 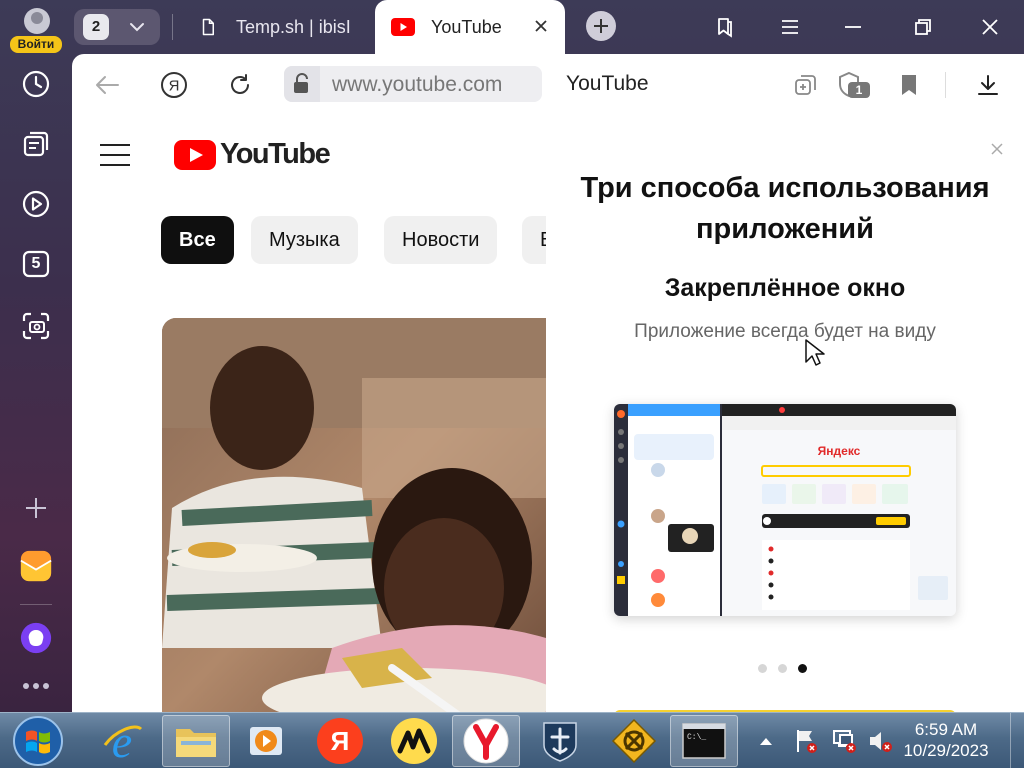 I want to click on address-toolbar: Я www.youtube.com YouTube 1, so click(x=548, y=85).